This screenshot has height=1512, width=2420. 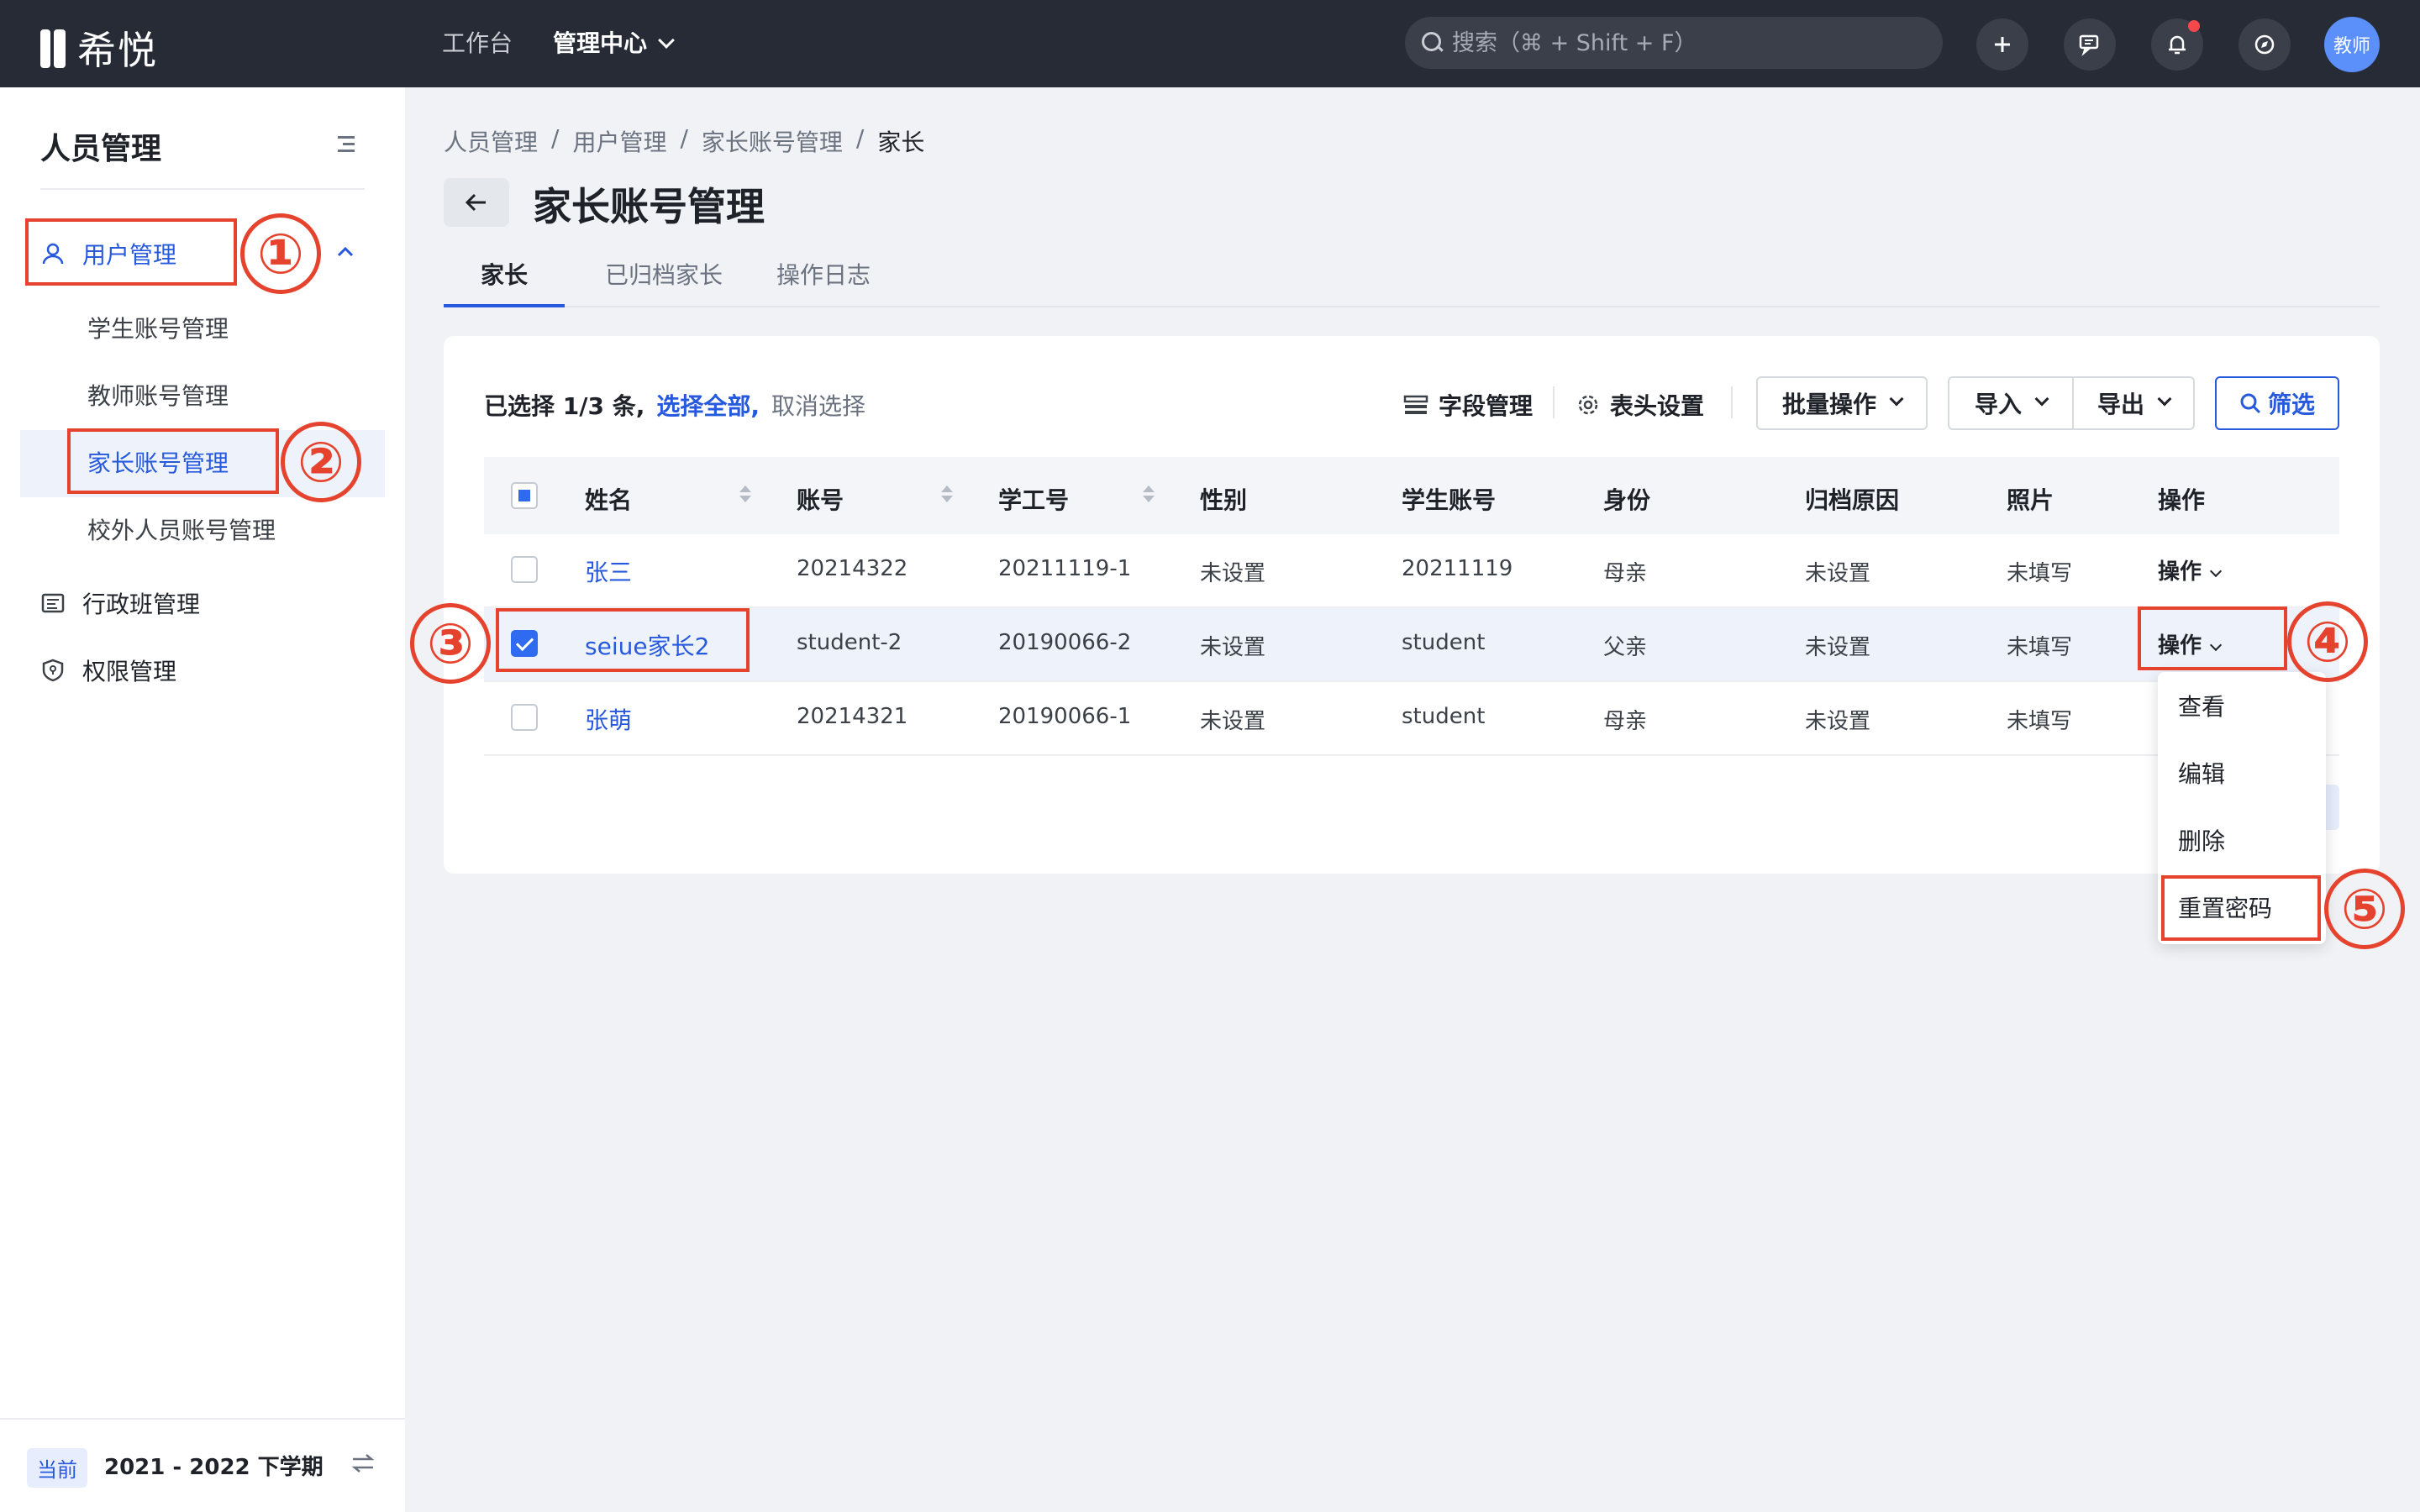 What do you see at coordinates (505, 305) in the screenshot?
I see `active-tab-indicator` at bounding box center [505, 305].